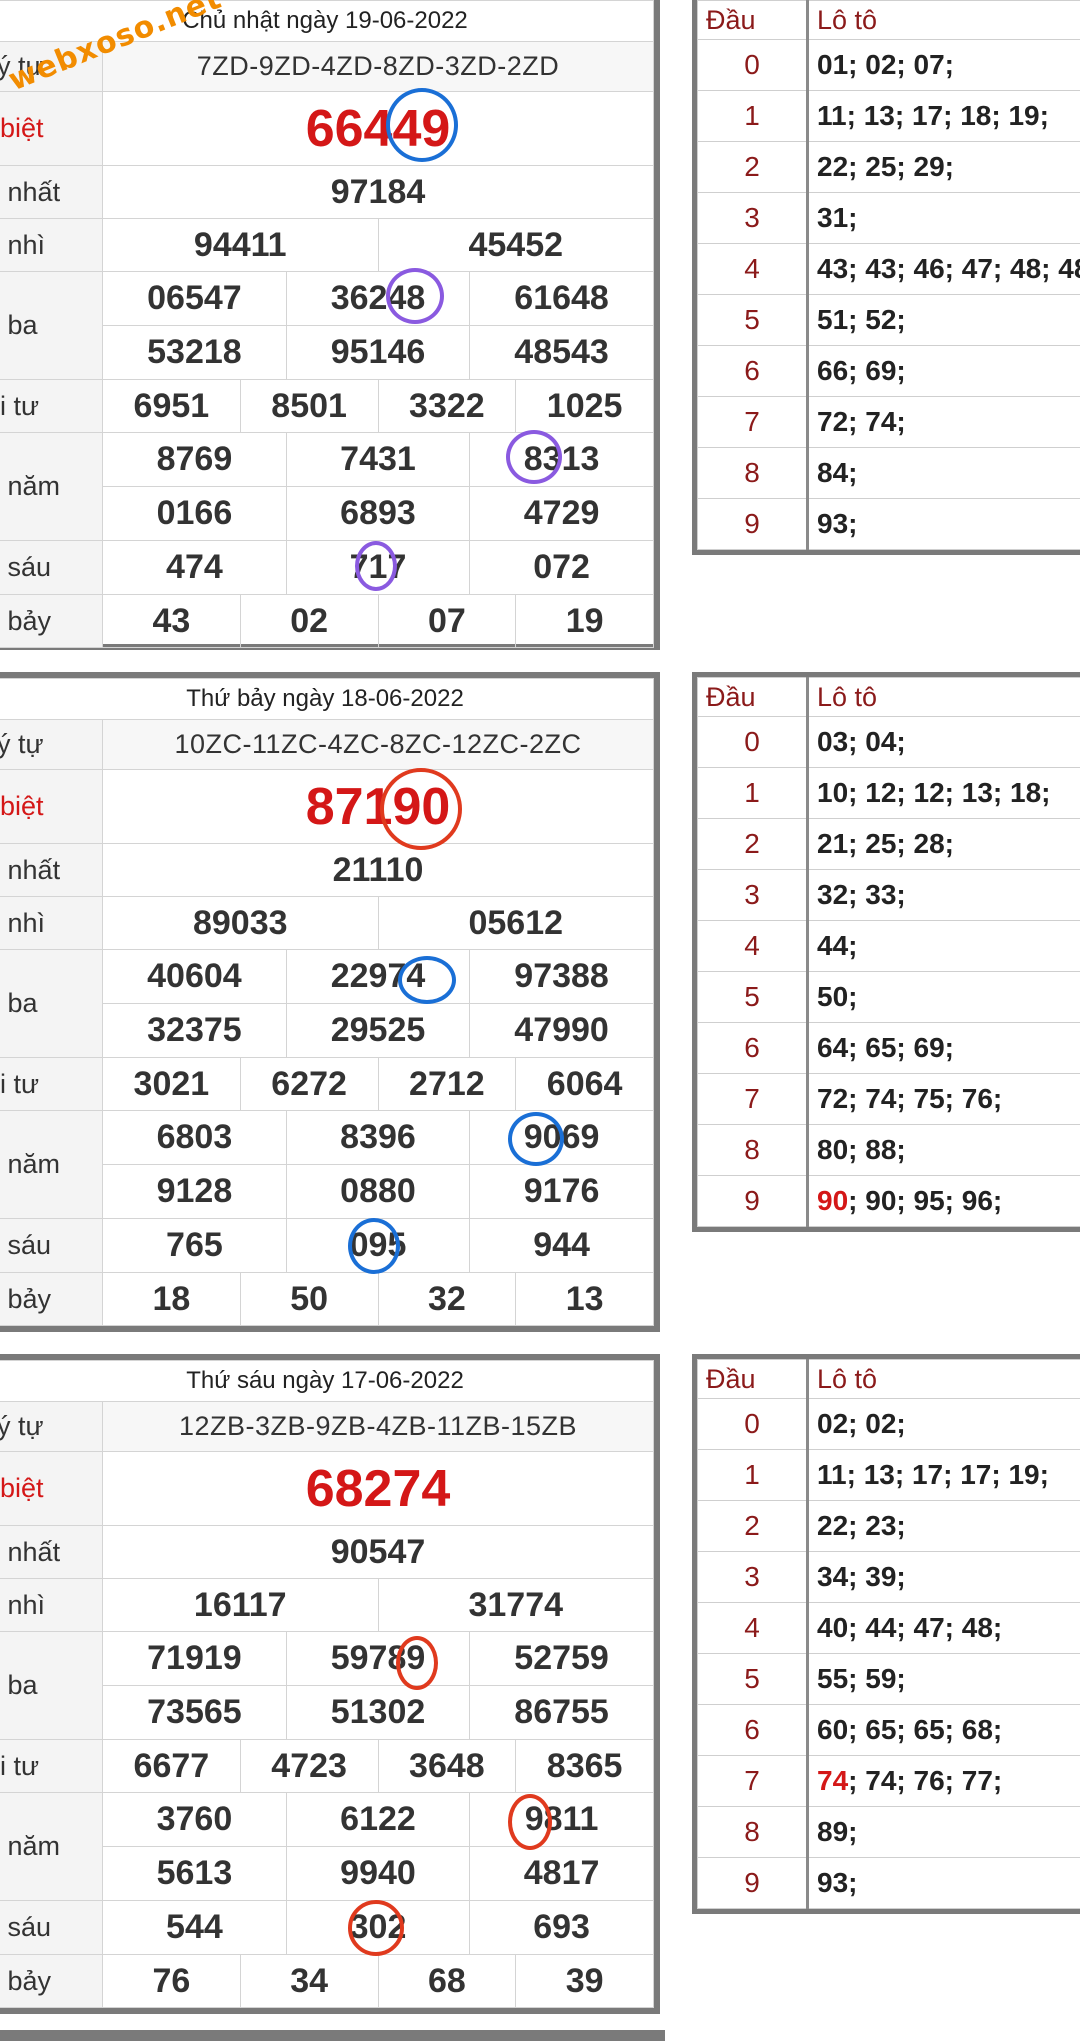 Image resolution: width=1080 pixels, height=2041 pixels. Describe the element at coordinates (195, 459) in the screenshot. I see `fifth-prize-1: 8769` at that location.